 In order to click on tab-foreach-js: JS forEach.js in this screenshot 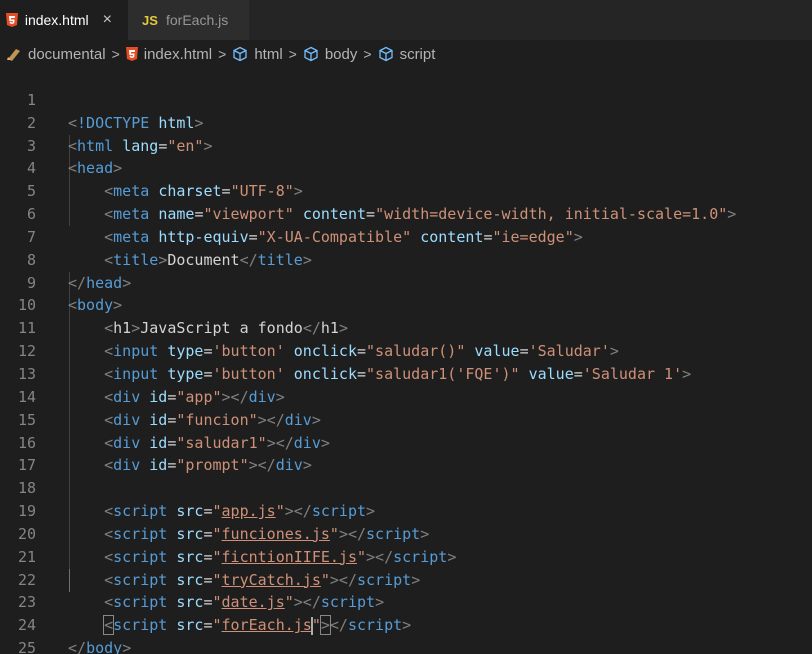, I will do `click(188, 20)`.